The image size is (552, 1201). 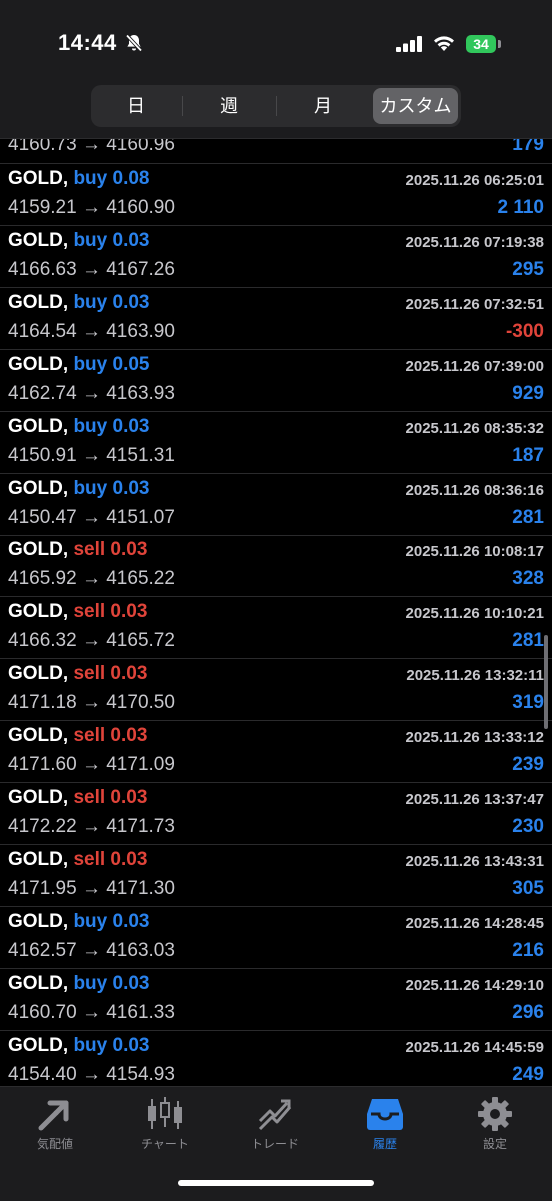 I want to click on tab-label: 気配値, so click(x=54, y=1144).